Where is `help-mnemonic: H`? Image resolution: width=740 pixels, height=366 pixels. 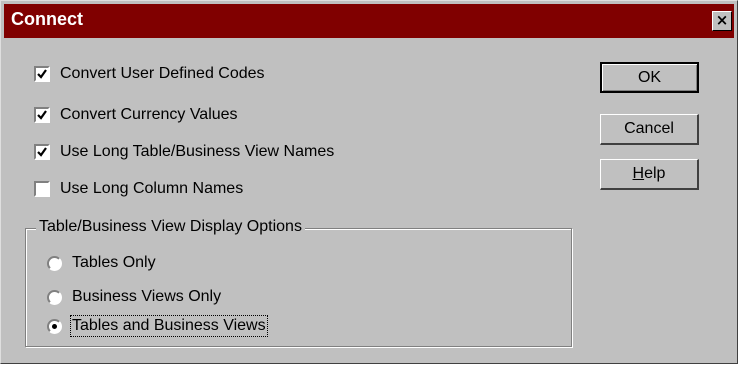 help-mnemonic: H is located at coordinates (638, 173).